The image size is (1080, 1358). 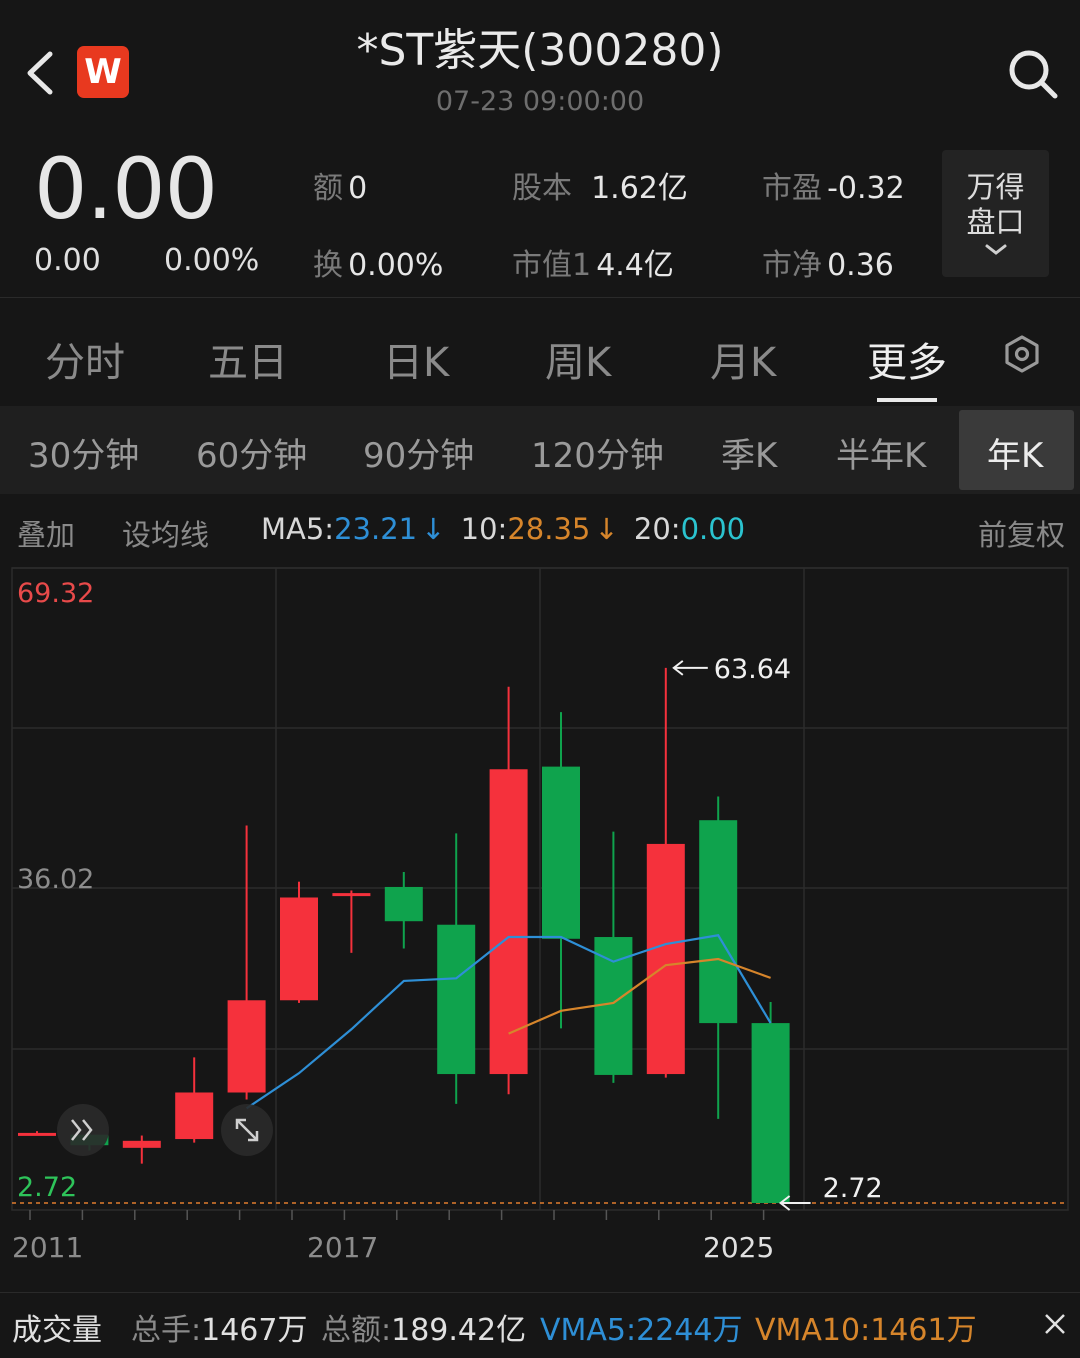 I want to click on tab-five-day: 五日, so click(x=248, y=359).